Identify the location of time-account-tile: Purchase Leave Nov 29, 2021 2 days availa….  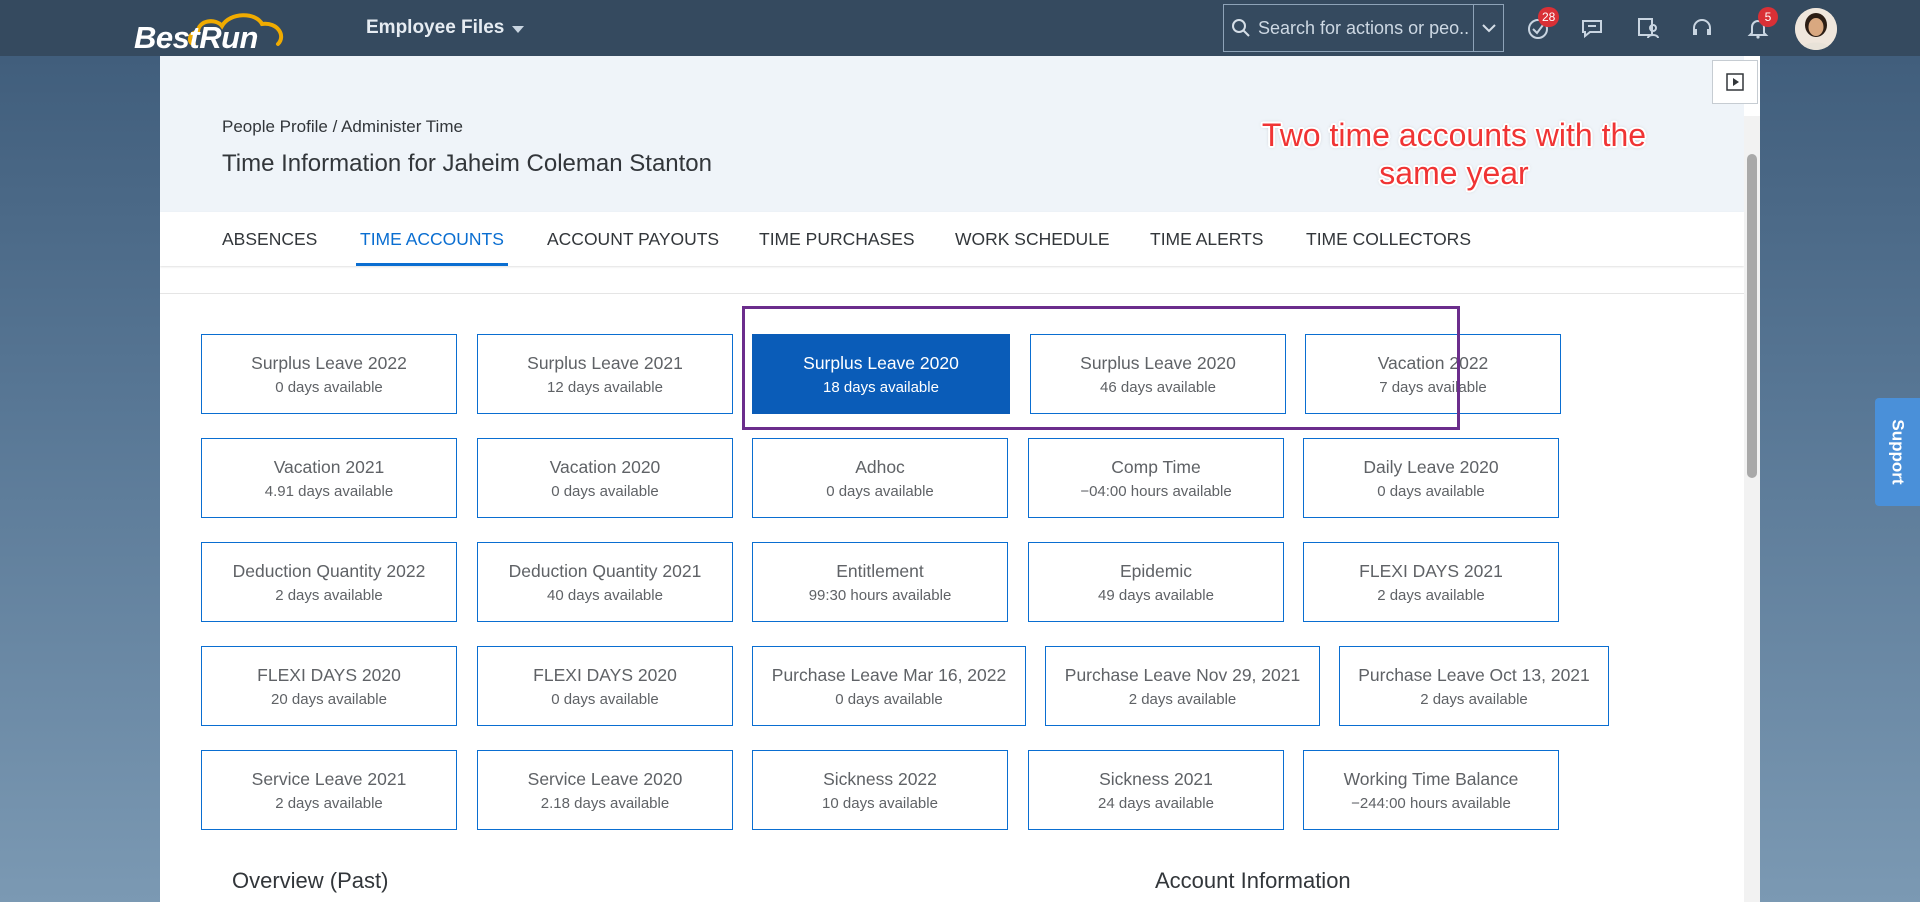
(1182, 686).